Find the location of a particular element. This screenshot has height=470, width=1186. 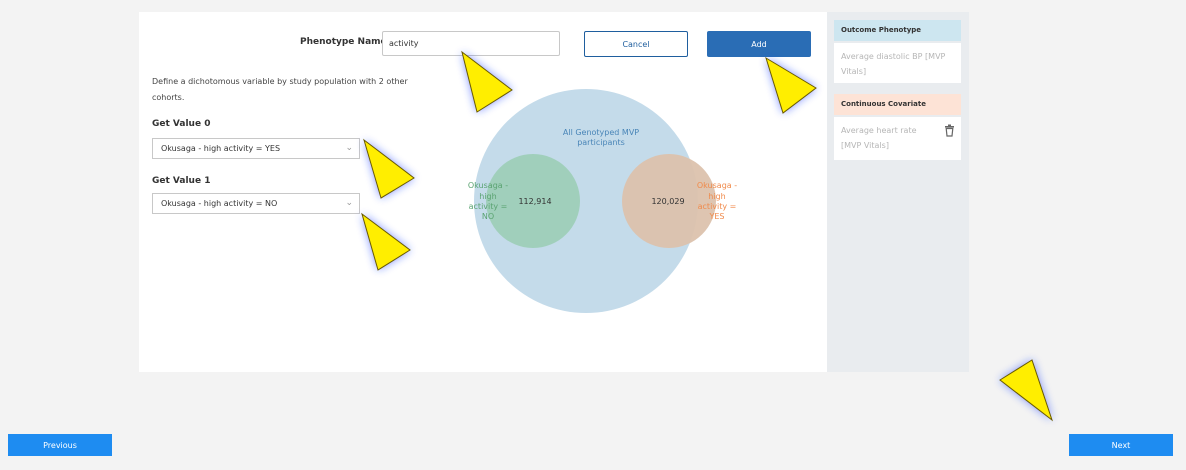

value1-select: Okusaga - high activity = NO ⌄ is located at coordinates (256, 203).